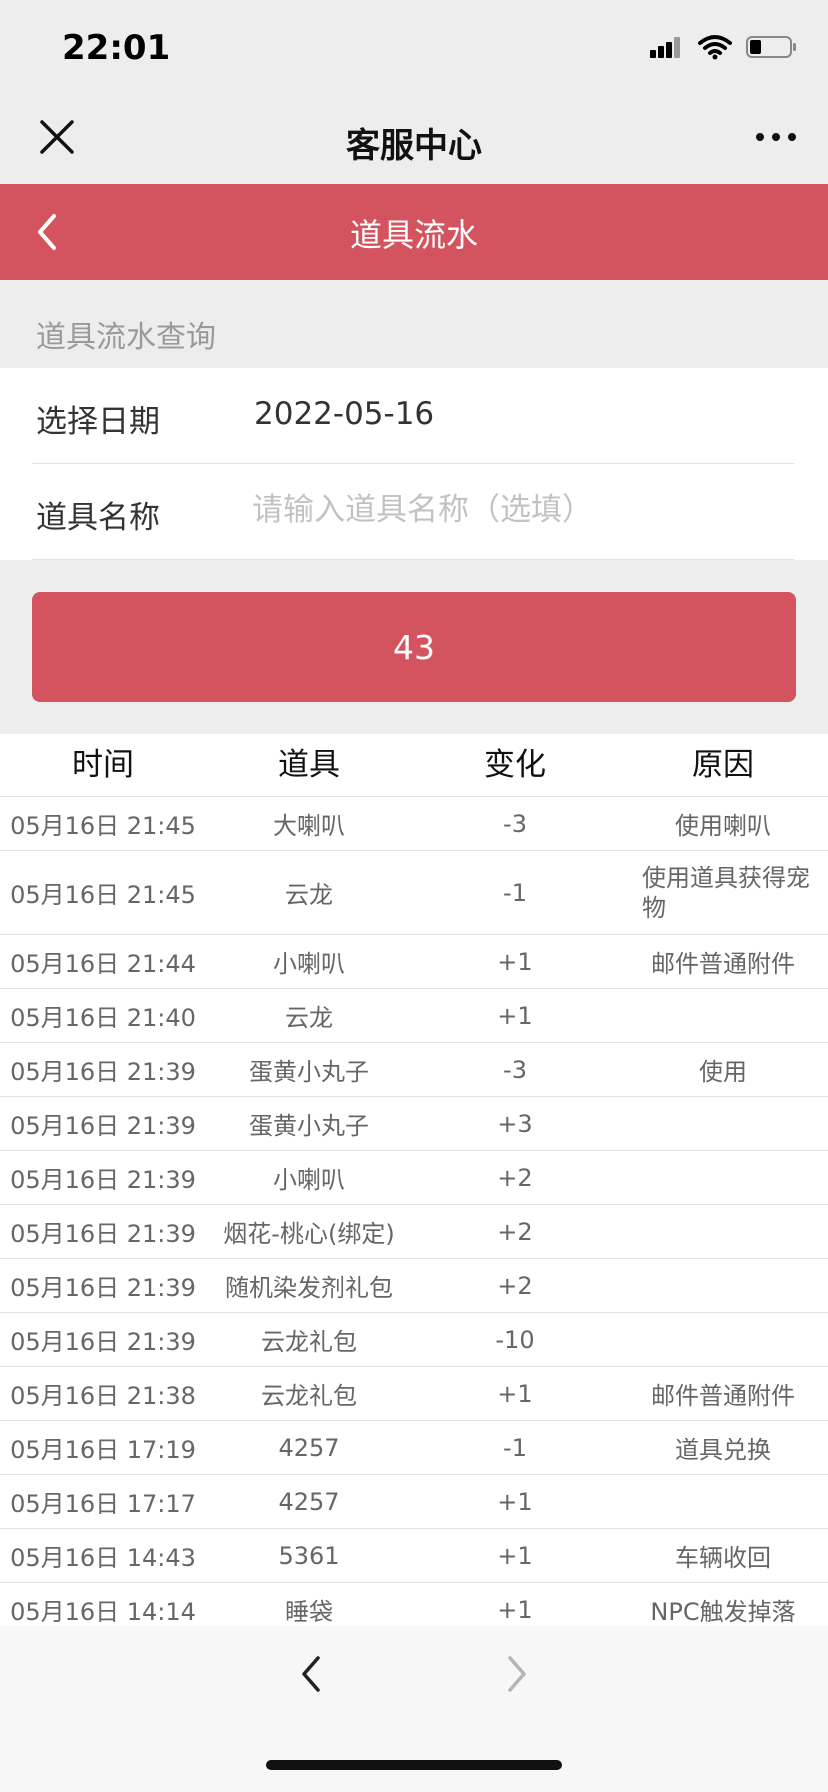 The height and width of the screenshot is (1792, 828). What do you see at coordinates (723, 1558) in the screenshot?
I see `cell-reason: 车辆收回` at bounding box center [723, 1558].